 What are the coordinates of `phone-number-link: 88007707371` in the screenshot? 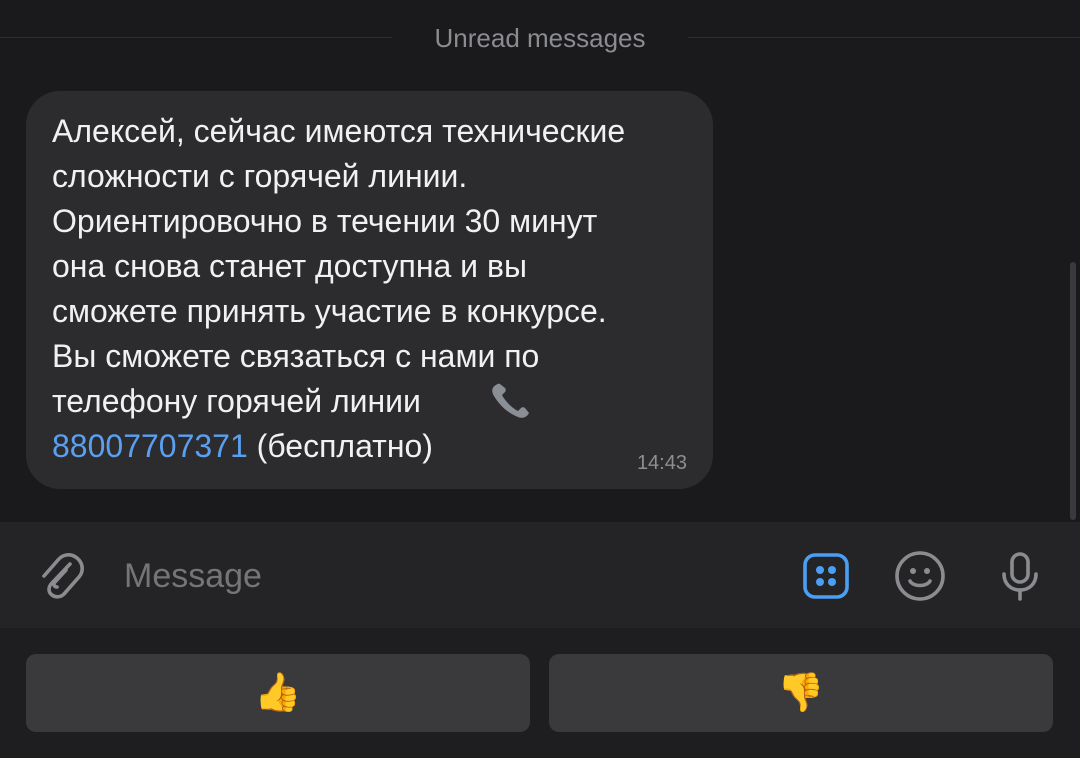 It's located at (150, 446).